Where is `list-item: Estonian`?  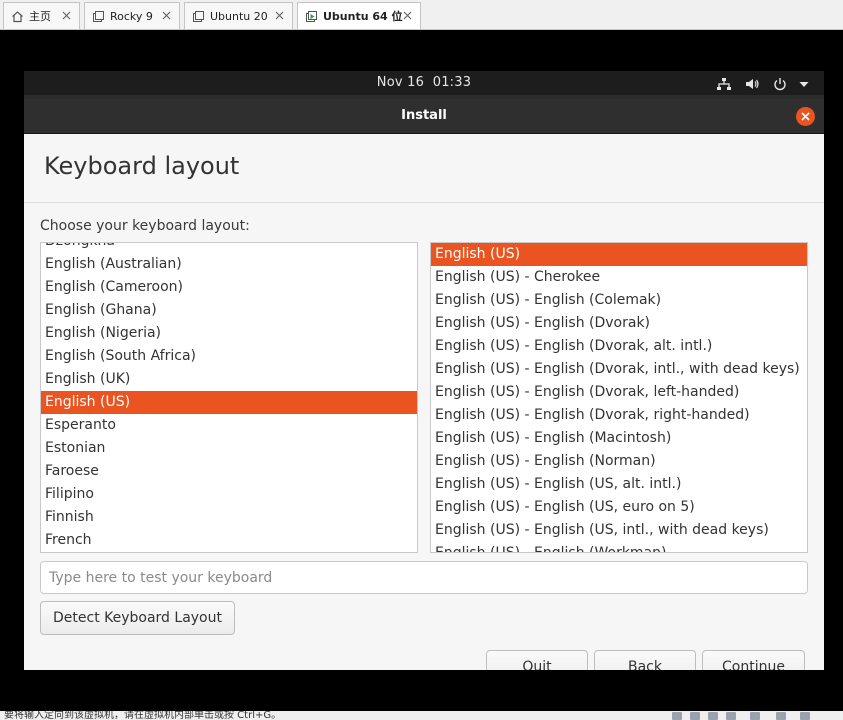
list-item: Estonian is located at coordinates (229, 448).